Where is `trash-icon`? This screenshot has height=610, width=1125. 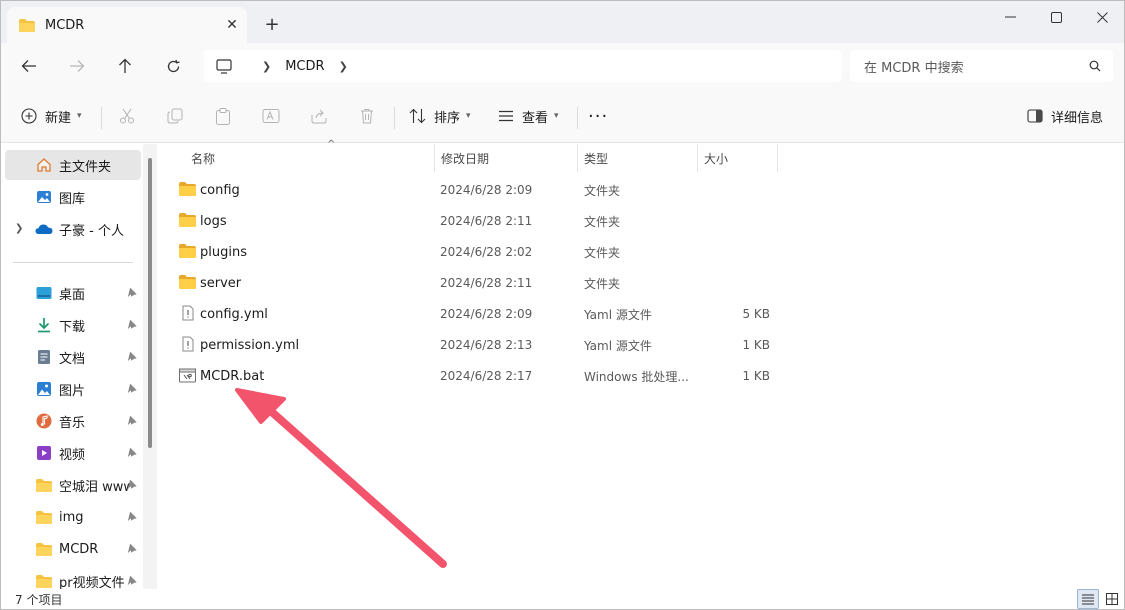 trash-icon is located at coordinates (367, 116).